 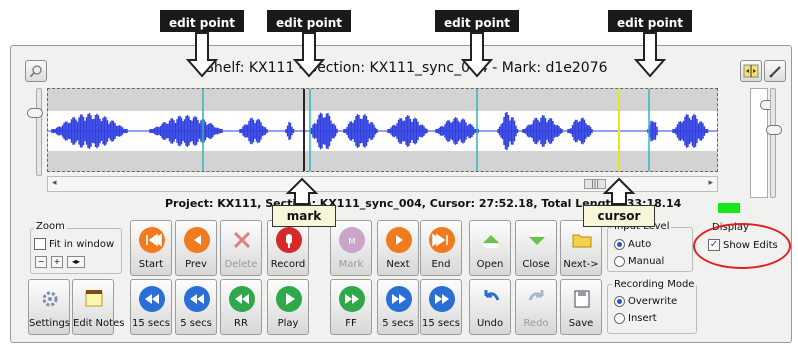 I want to click on mark-arrow, so click(x=302, y=191).